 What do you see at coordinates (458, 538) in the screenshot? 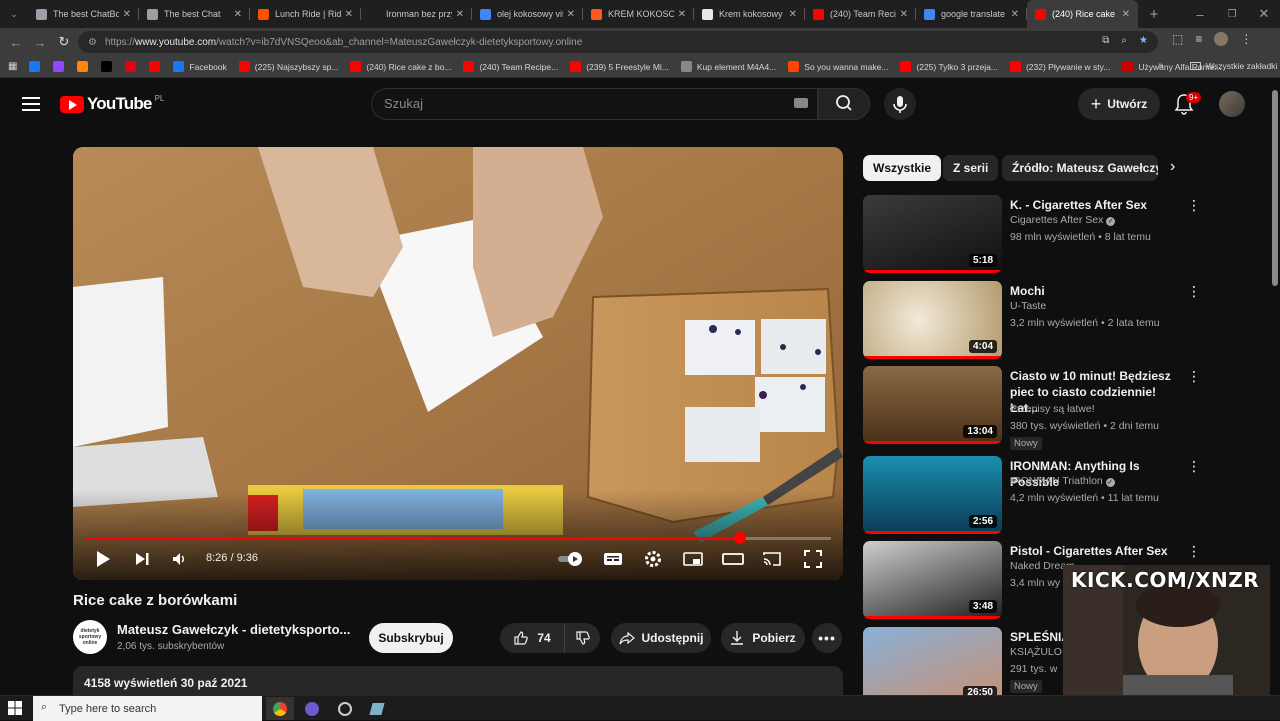
I see `progress-bar` at bounding box center [458, 538].